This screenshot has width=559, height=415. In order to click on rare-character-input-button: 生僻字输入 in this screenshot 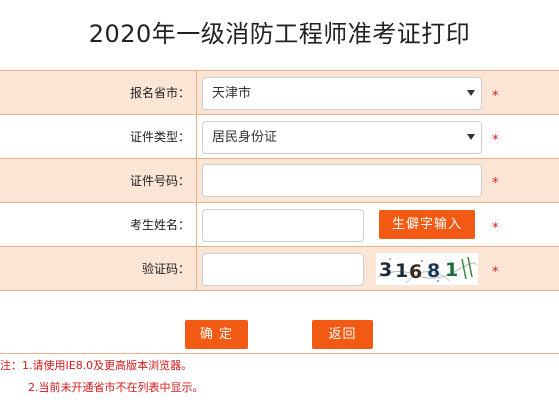, I will do `click(427, 224)`.